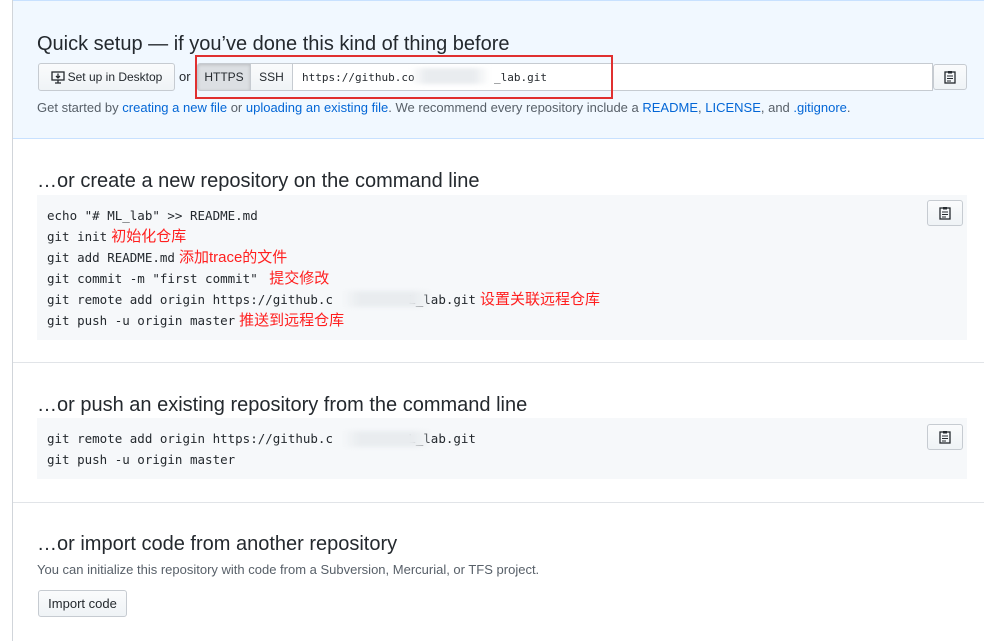 Image resolution: width=984 pixels, height=641 pixels. What do you see at coordinates (111, 257) in the screenshot?
I see `command-text: git add README.md` at bounding box center [111, 257].